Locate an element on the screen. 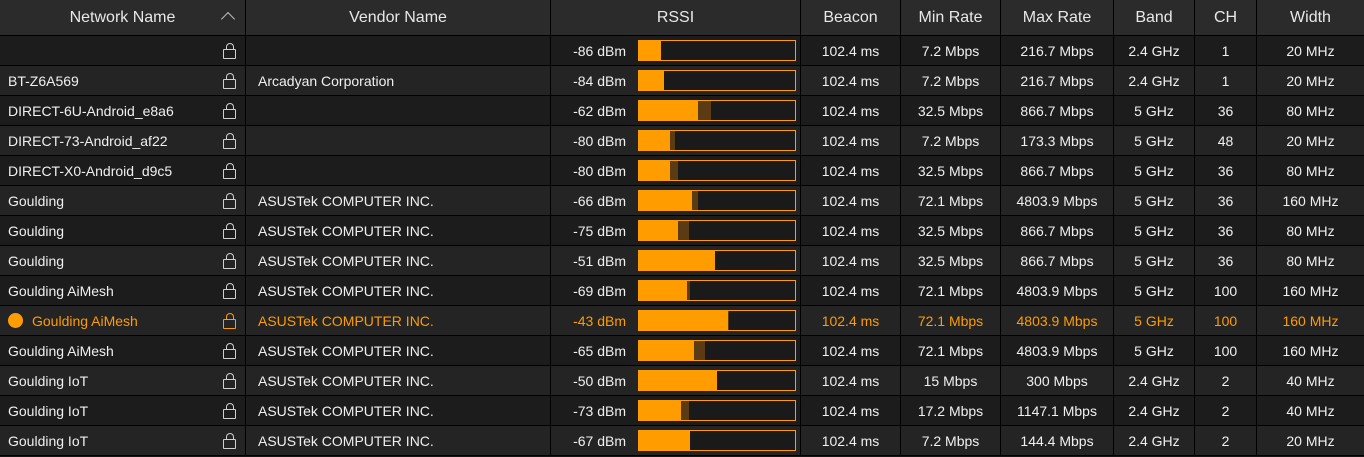  vendor-name: Arcadyan Corporation is located at coordinates (398, 80).